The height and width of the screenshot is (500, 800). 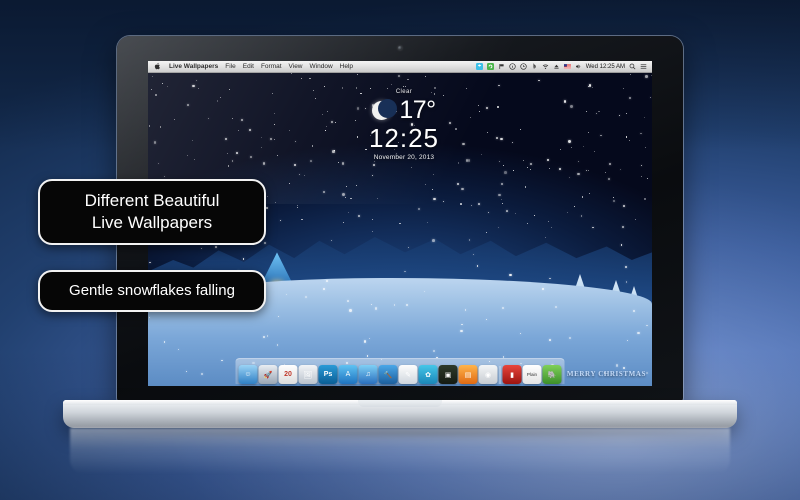 I want to click on webcam-icon, so click(x=400, y=48).